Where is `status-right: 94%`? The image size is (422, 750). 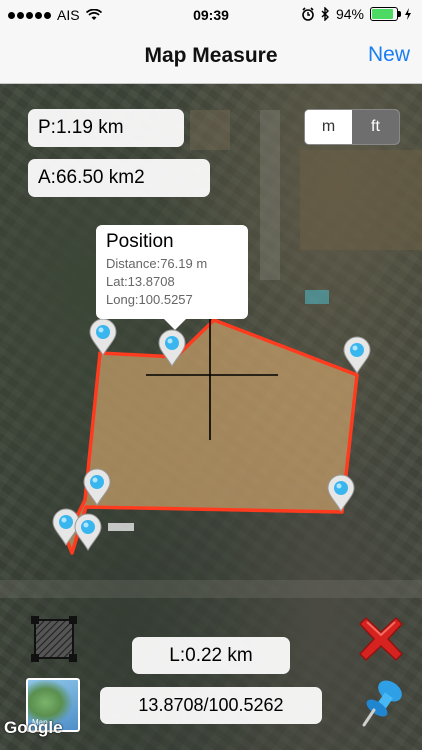 status-right: 94% is located at coordinates (356, 14).